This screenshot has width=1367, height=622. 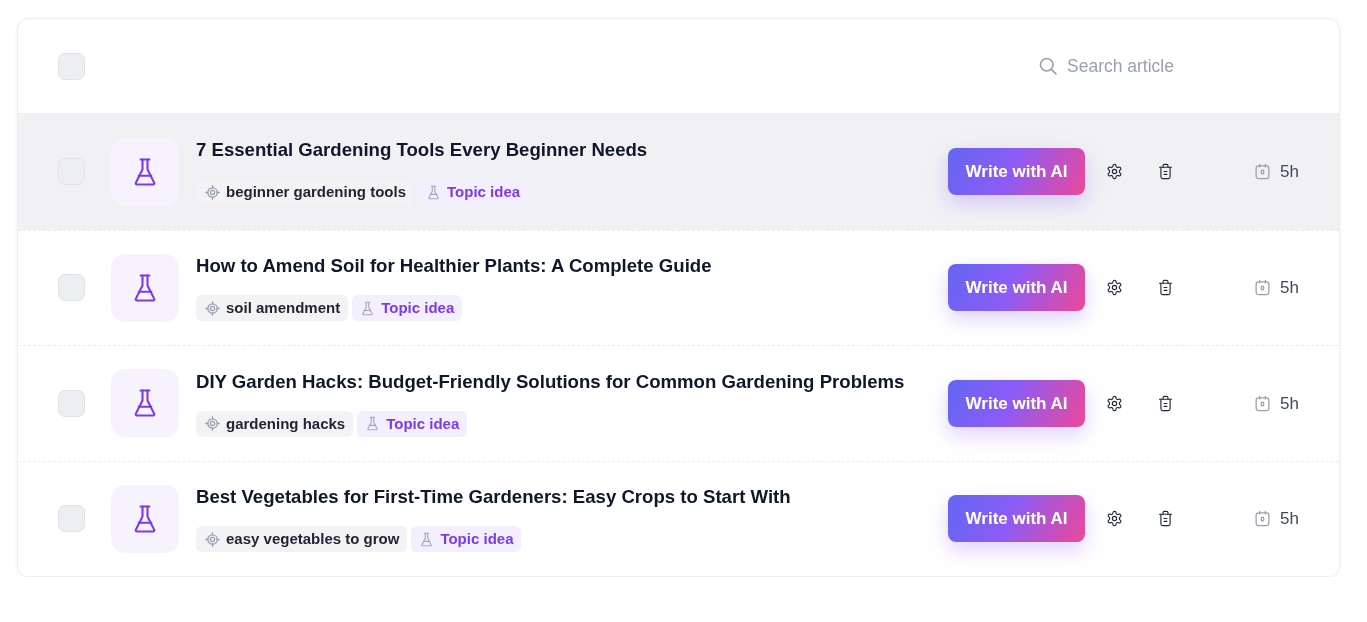 What do you see at coordinates (316, 192) in the screenshot?
I see `keyword-text: beginner gardening tools` at bounding box center [316, 192].